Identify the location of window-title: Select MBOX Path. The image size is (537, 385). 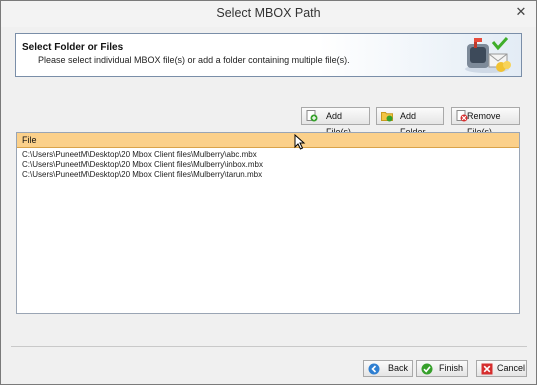
(268, 13).